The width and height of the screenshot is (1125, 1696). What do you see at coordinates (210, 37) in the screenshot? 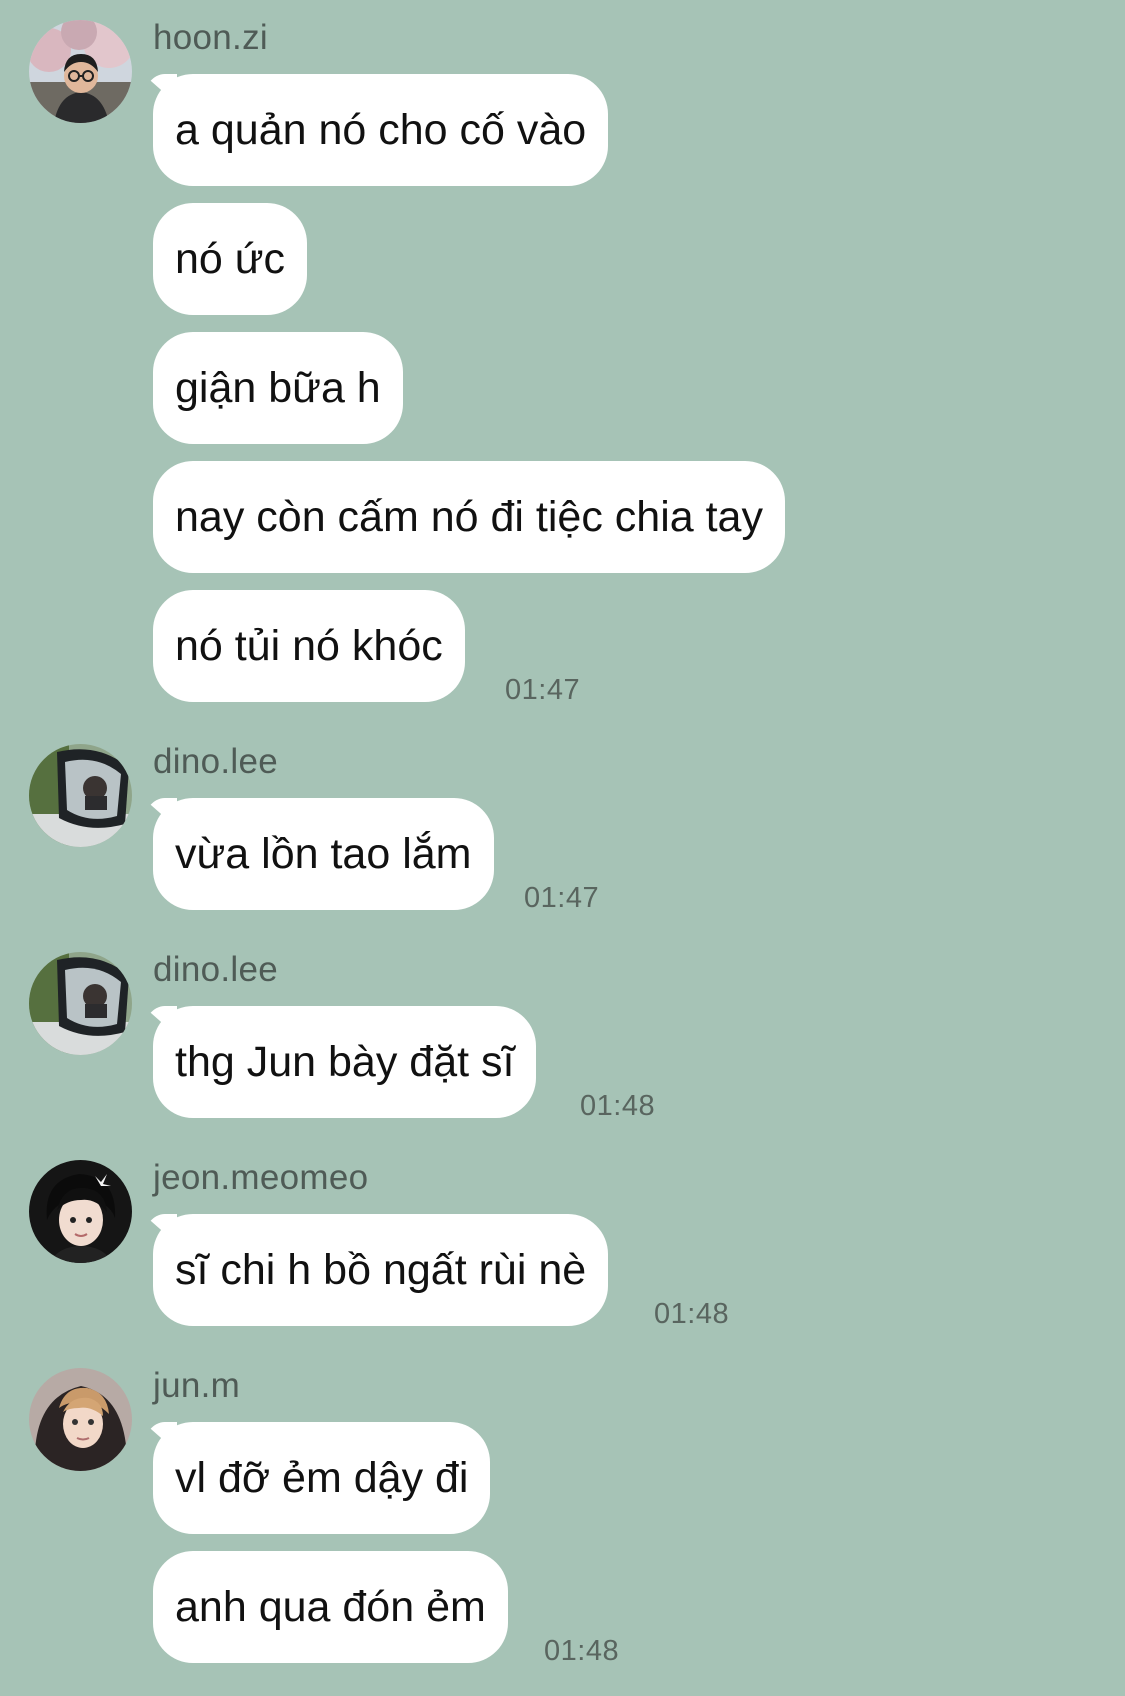
I see `sender-name: hoon.zi` at bounding box center [210, 37].